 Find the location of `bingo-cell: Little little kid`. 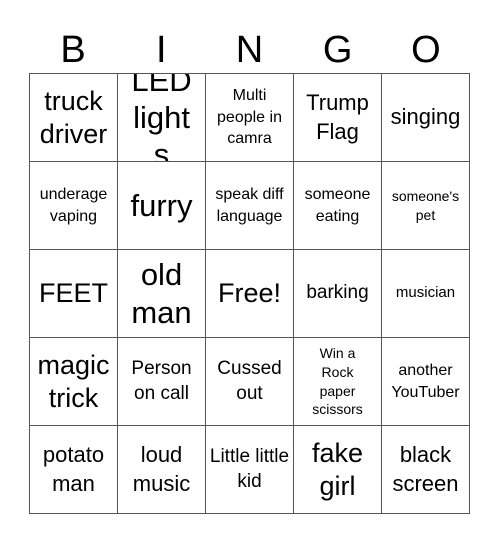

bingo-cell: Little little kid is located at coordinates (250, 470).